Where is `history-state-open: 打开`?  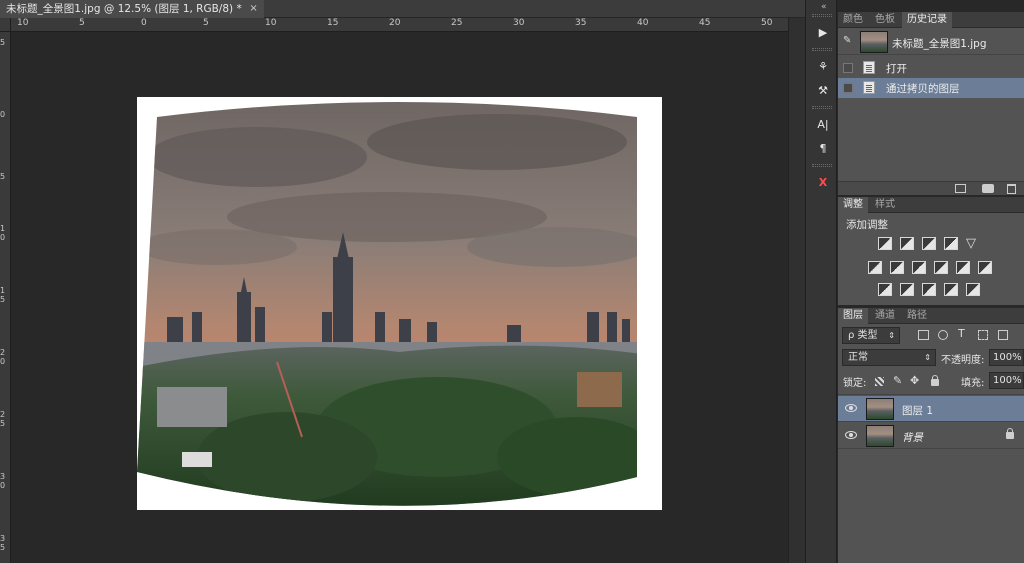 history-state-open: 打开 is located at coordinates (931, 68).